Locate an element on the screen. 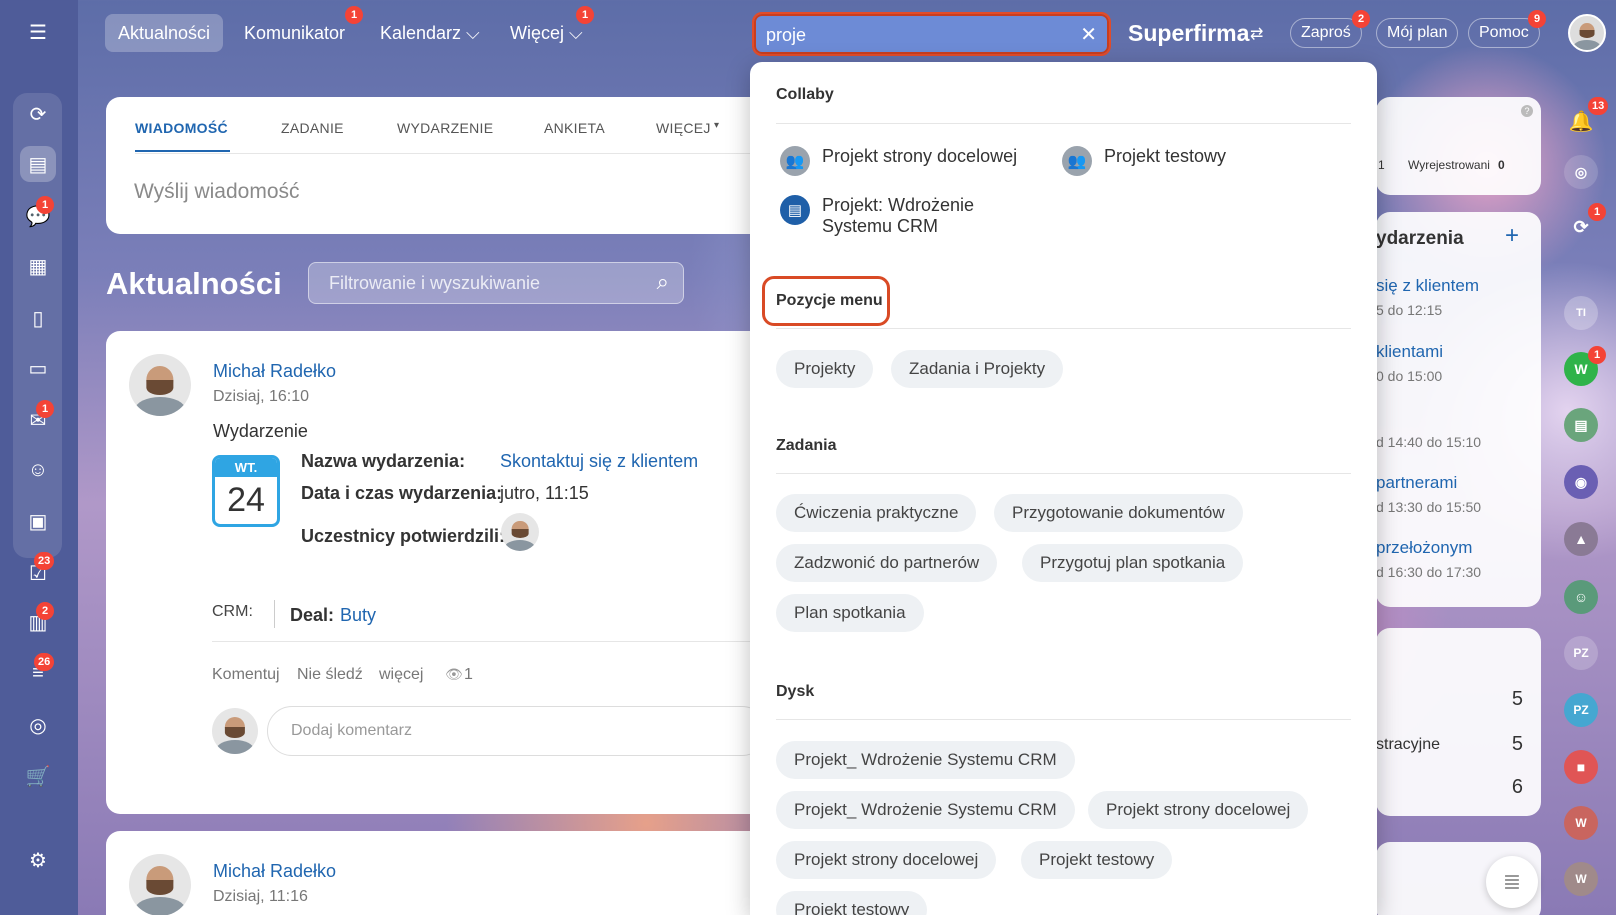 The width and height of the screenshot is (1616, 915). event-4-title: partnerami is located at coordinates (1416, 483).